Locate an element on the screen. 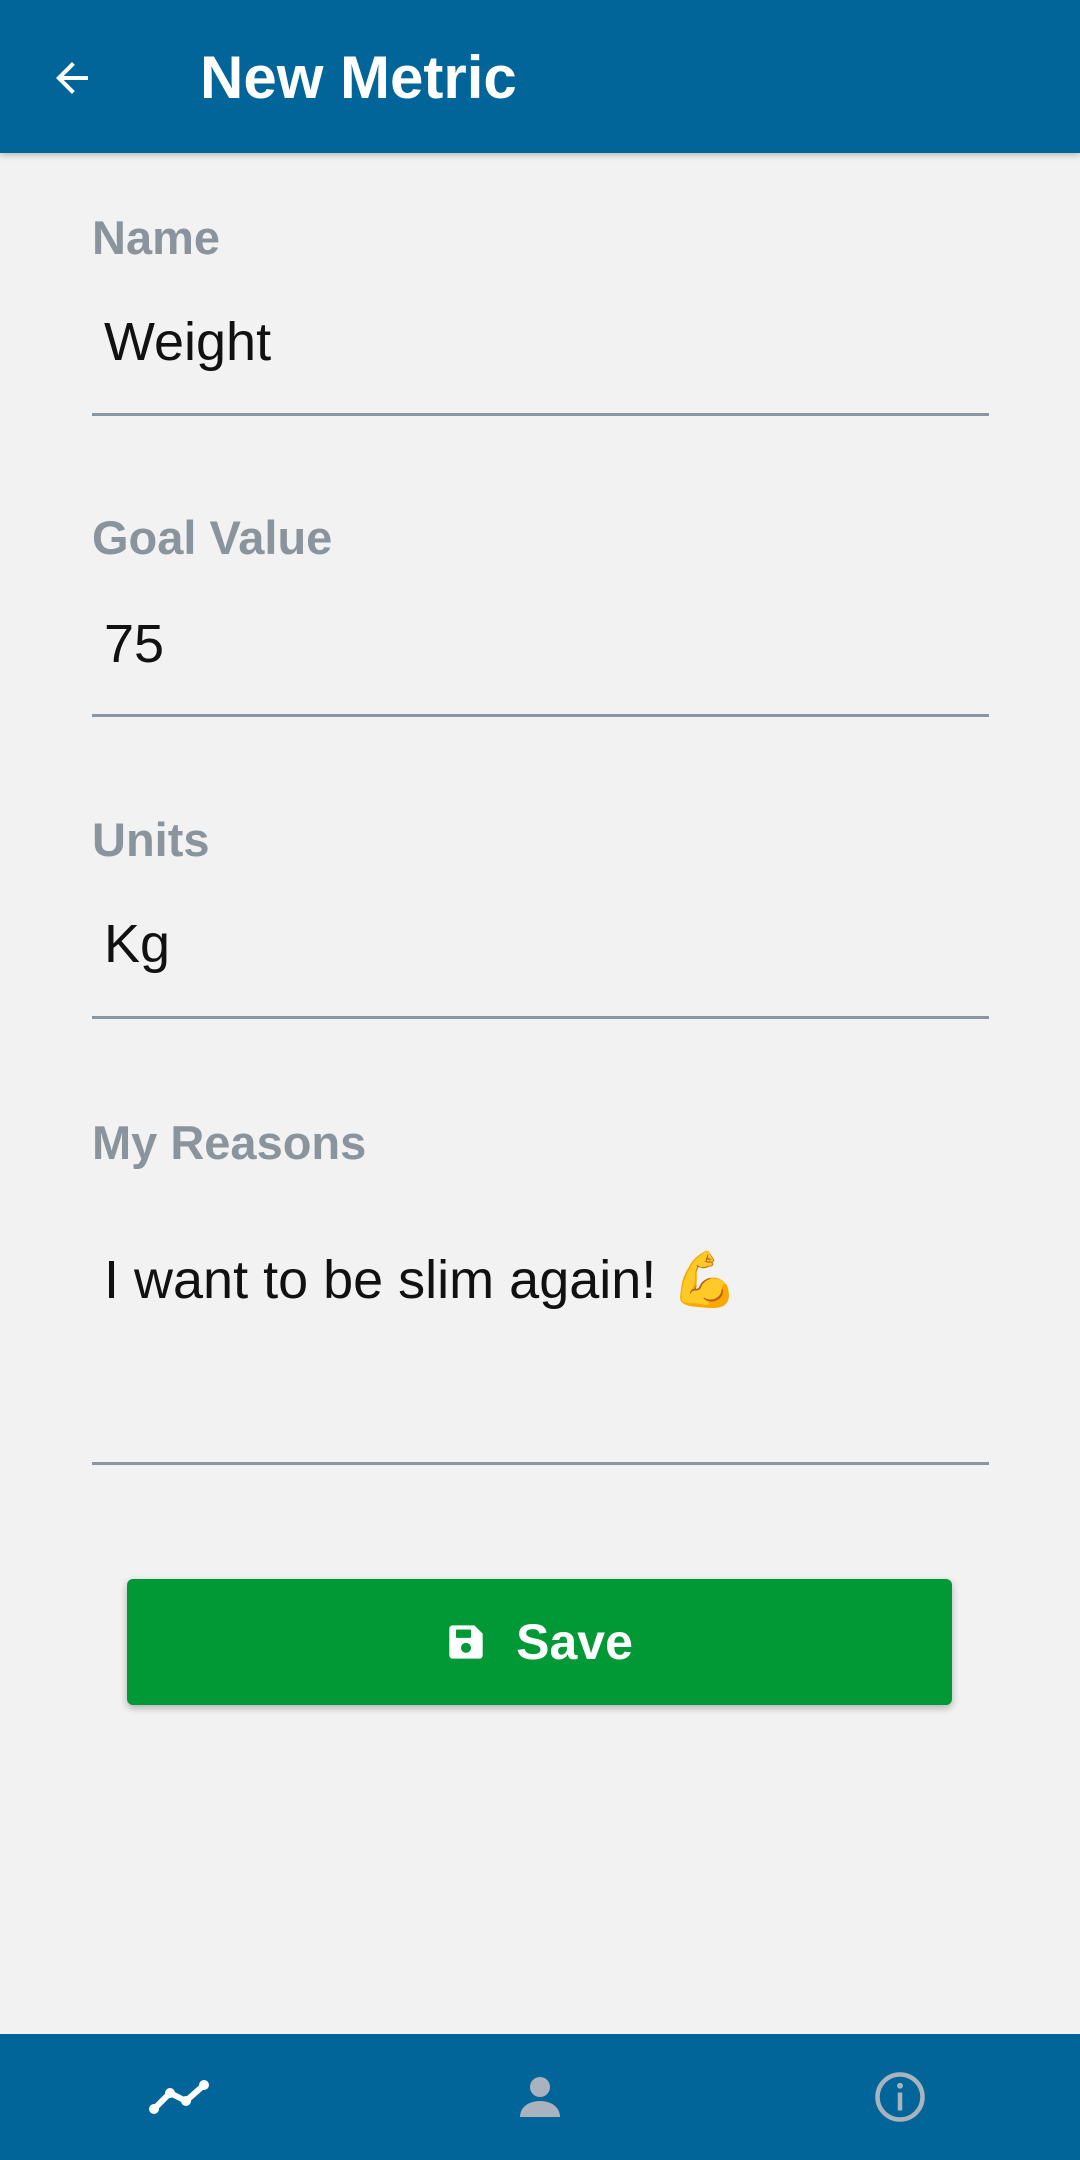 The height and width of the screenshot is (2160, 1080). units-field: Units is located at coordinates (540, 917).